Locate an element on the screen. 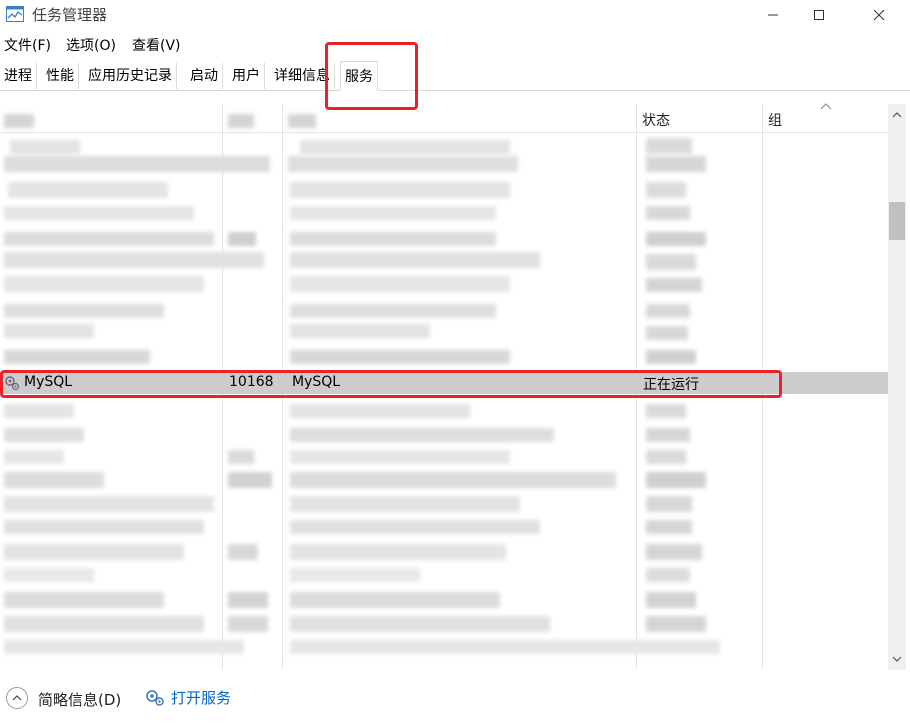 This screenshot has height=726, width=910. maximize-icon is located at coordinates (819, 15).